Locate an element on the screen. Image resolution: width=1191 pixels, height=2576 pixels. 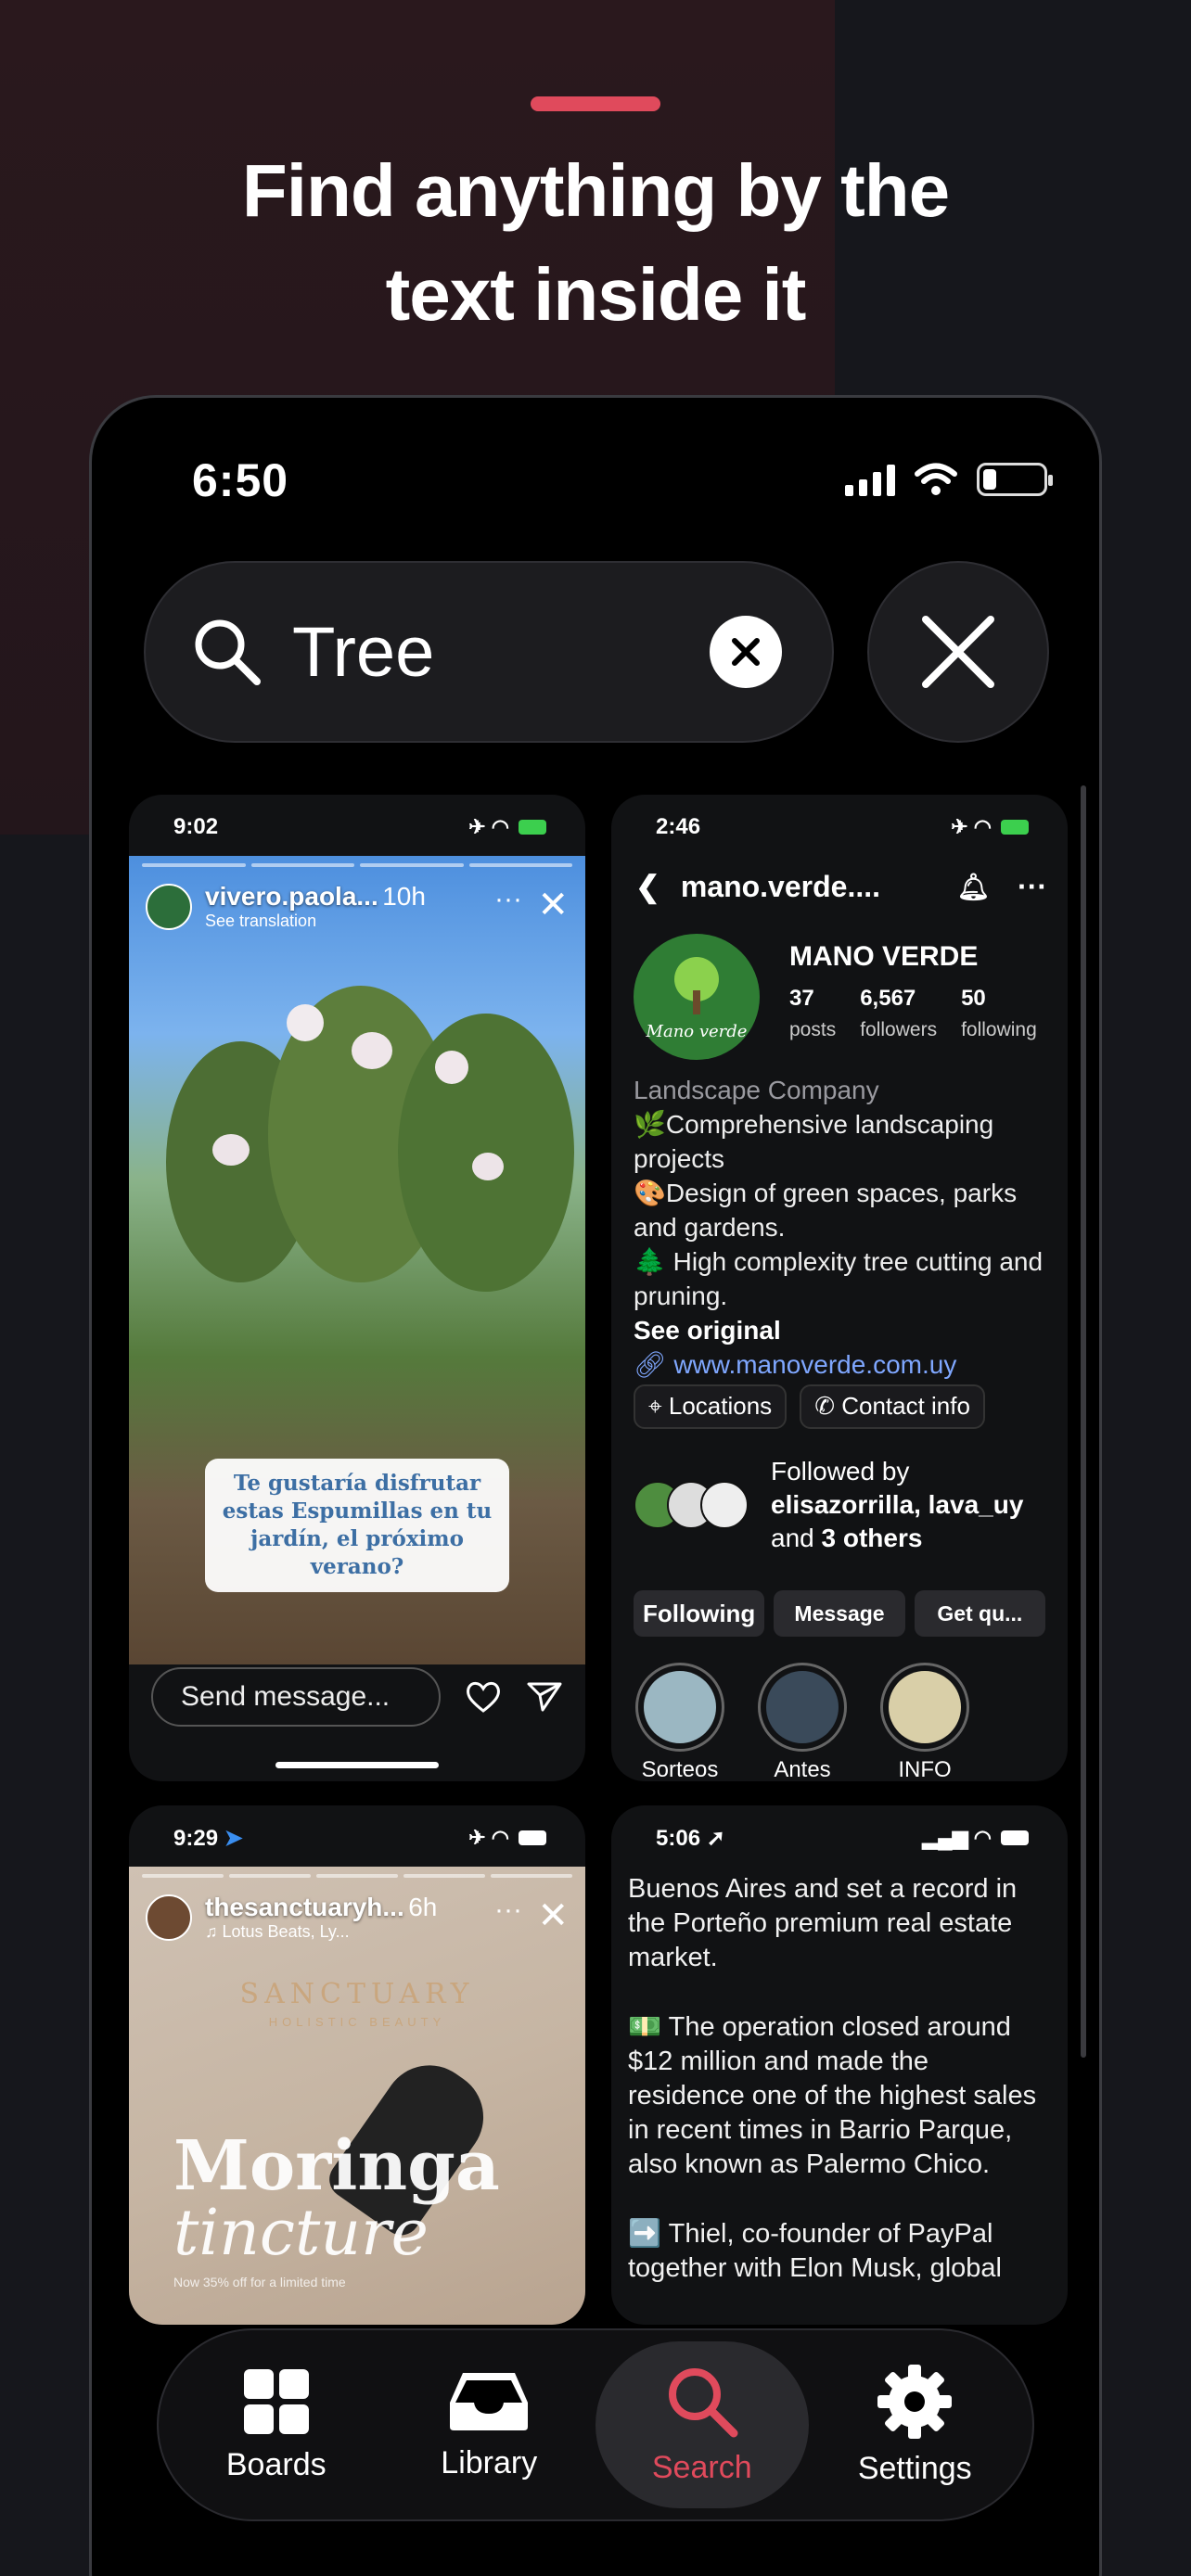
card-status-time: 5:06 ➚ is located at coordinates (690, 1838).